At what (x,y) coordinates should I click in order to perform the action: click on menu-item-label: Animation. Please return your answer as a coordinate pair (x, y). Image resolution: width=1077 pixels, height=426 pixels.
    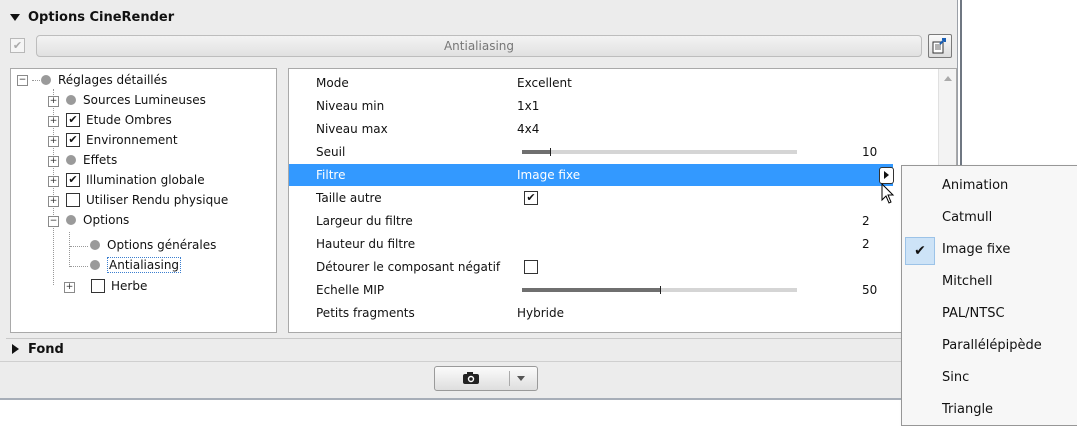
    Looking at the image, I should click on (975, 185).